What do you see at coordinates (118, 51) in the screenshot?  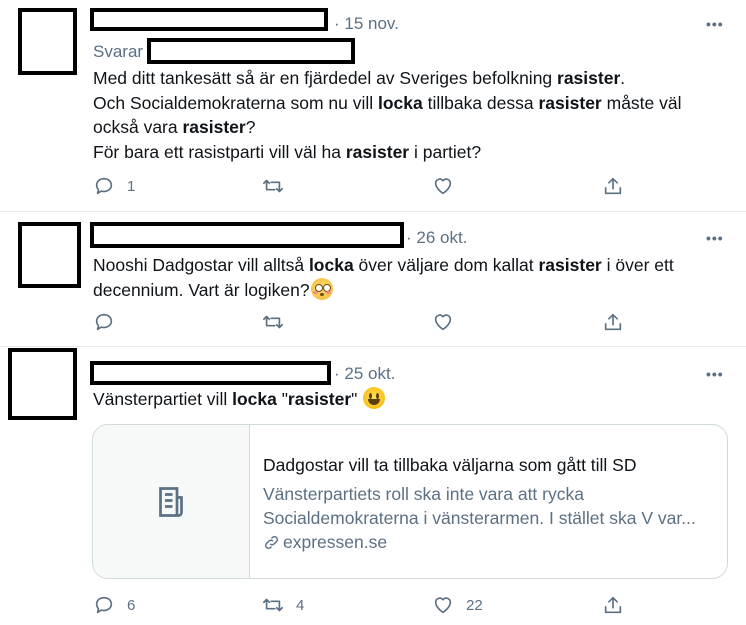 I see `replying-to-label: Svarar` at bounding box center [118, 51].